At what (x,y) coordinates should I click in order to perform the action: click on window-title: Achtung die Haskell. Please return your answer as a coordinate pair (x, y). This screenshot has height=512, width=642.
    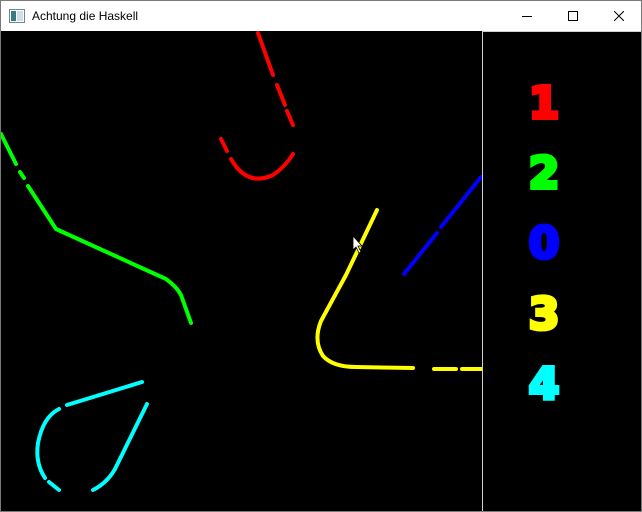
    Looking at the image, I should click on (85, 16).